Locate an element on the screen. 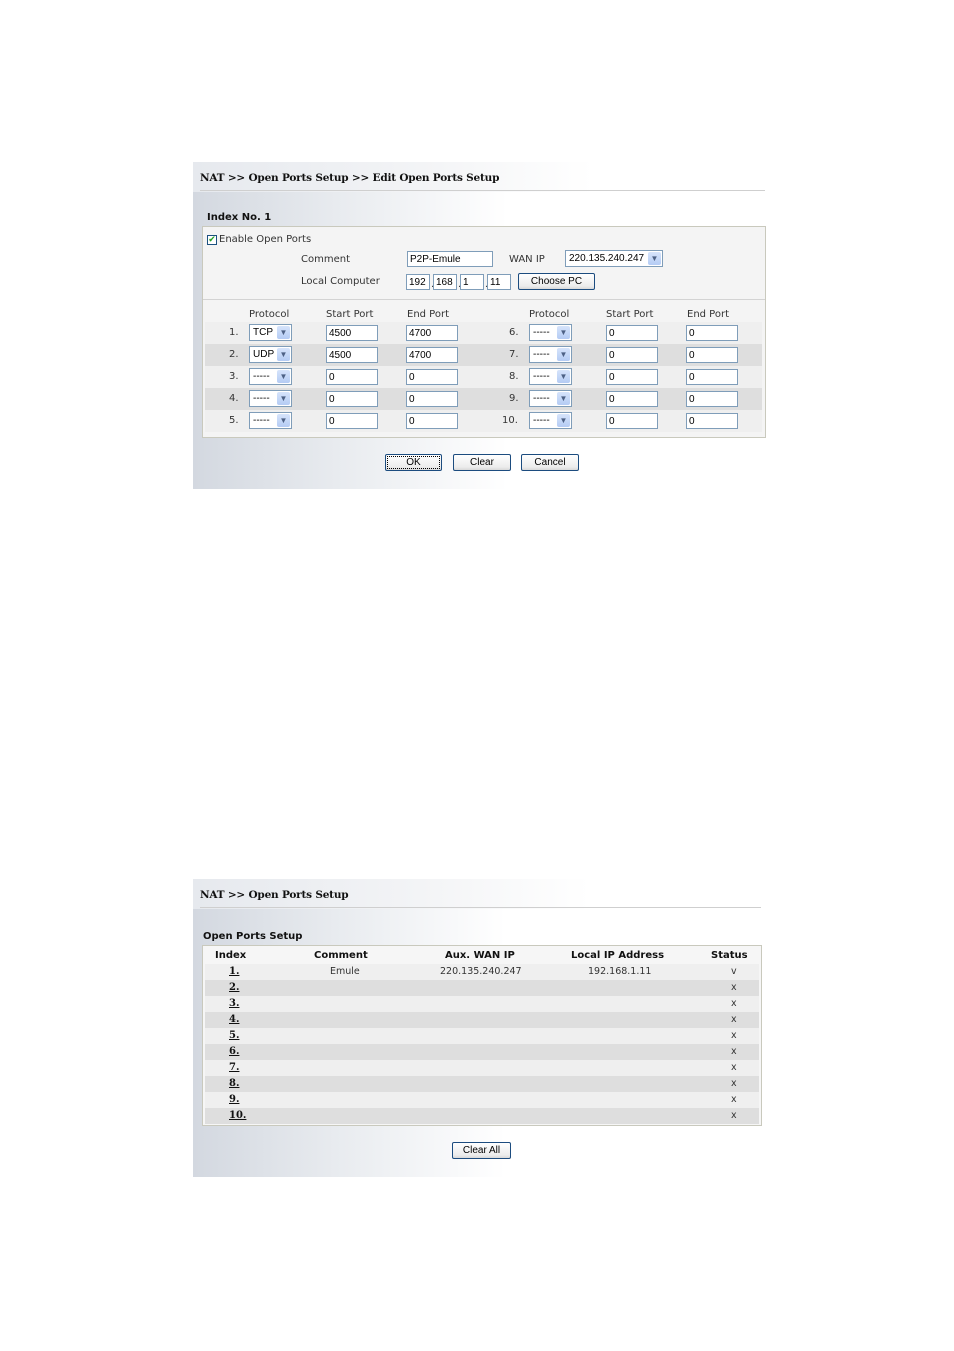 This screenshot has height=1351, width=954. col-aux-wan-ip: Aux. WAN IP is located at coordinates (480, 955).